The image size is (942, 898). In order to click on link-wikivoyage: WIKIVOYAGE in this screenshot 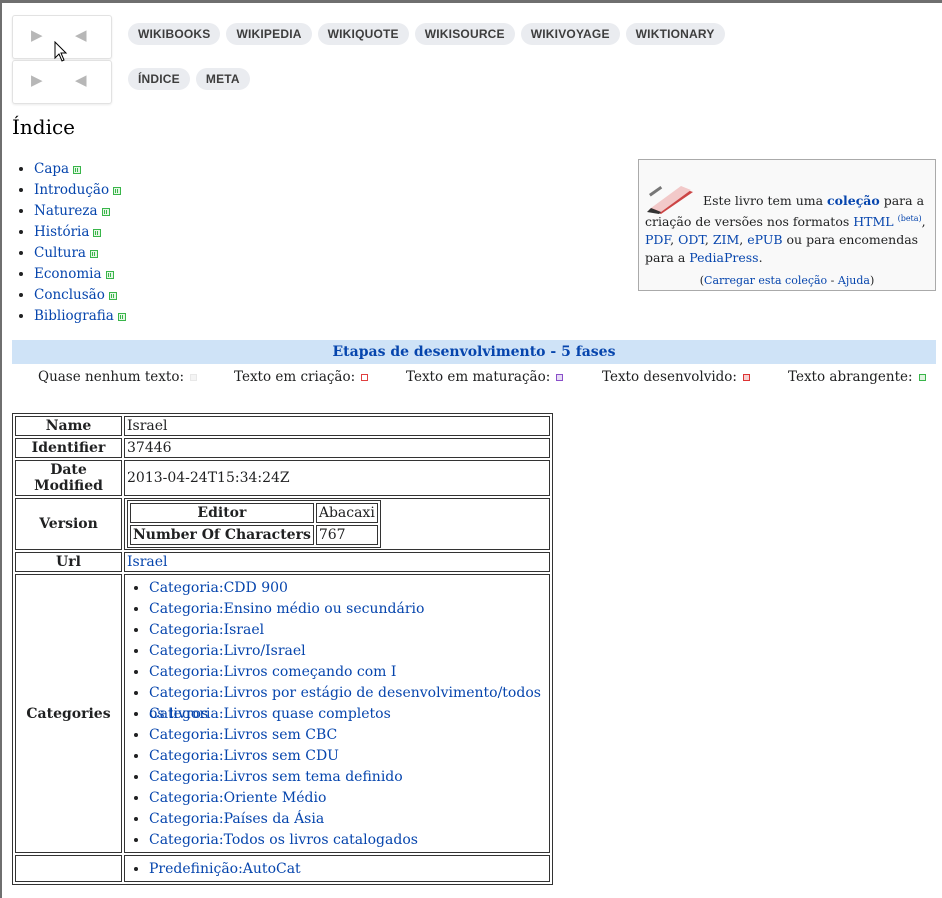, I will do `click(570, 34)`.